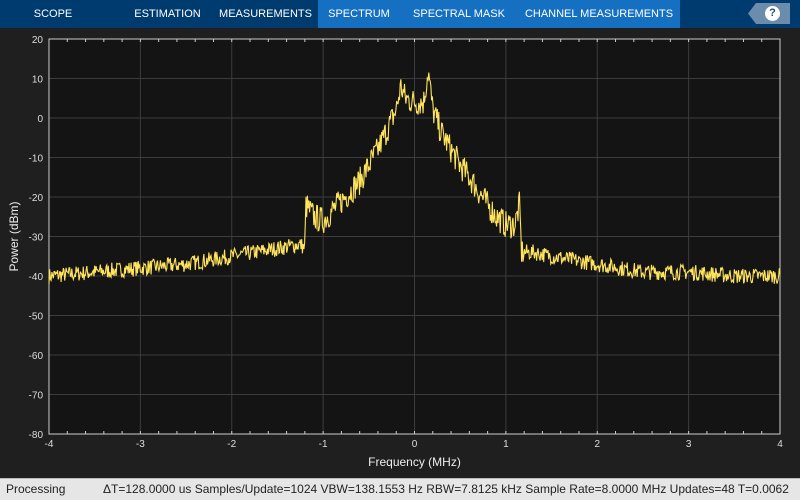 The image size is (800, 500). Describe the element at coordinates (415, 444) in the screenshot. I see `x-tick-label: 0` at that location.